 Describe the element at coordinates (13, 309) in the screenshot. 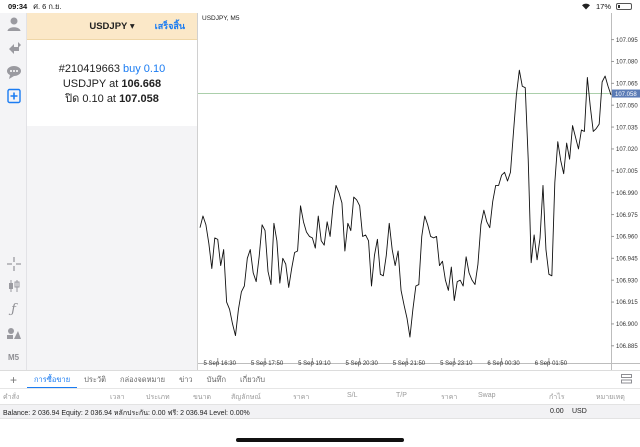

I see `function-icon: ƒ` at that location.